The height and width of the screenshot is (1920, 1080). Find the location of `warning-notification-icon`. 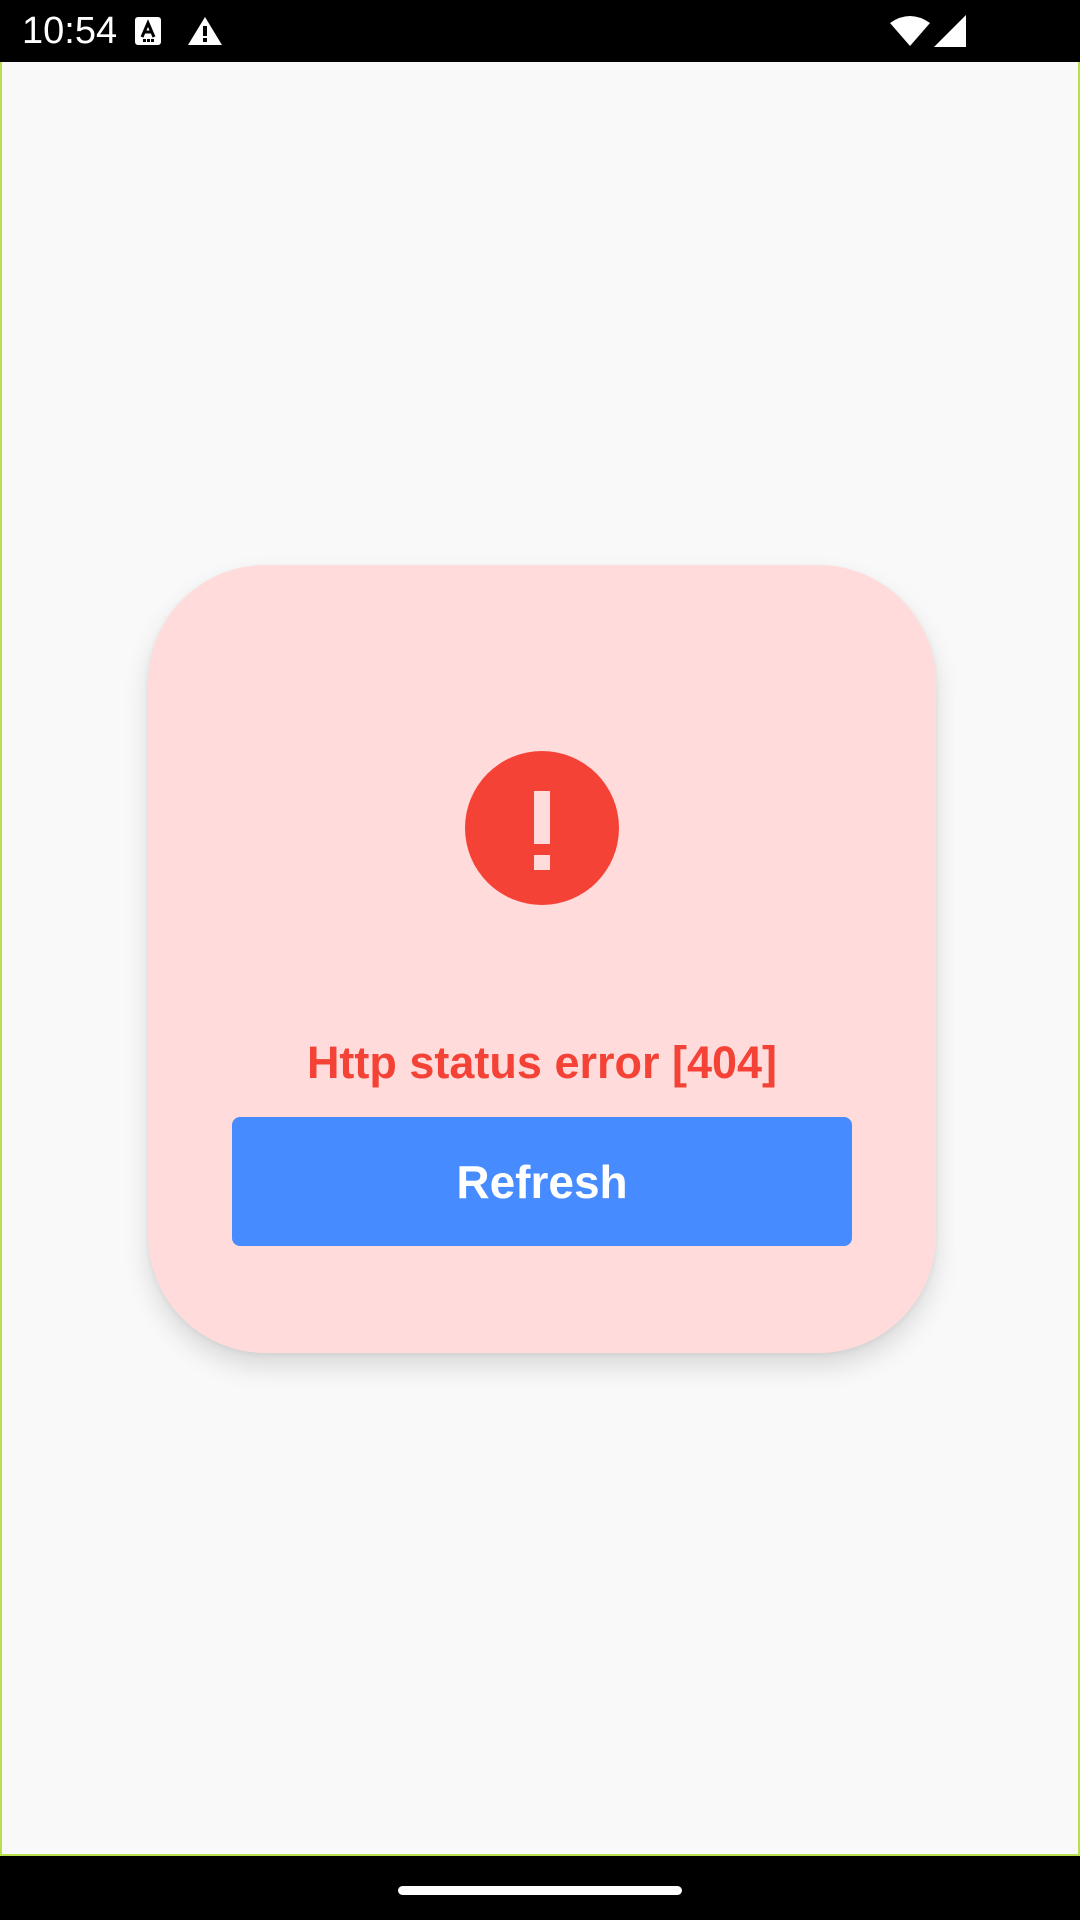

warning-notification-icon is located at coordinates (205, 31).